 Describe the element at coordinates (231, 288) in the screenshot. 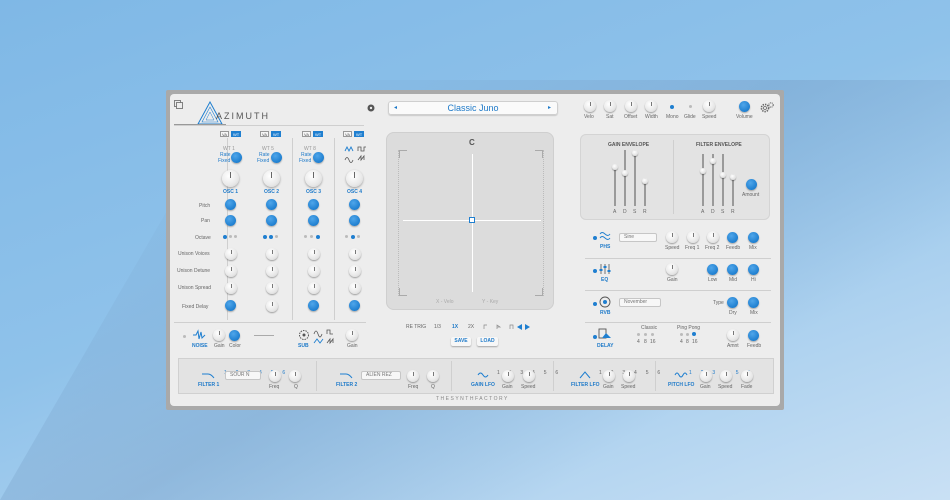

I see `osc1-unison-spread-knob` at that location.